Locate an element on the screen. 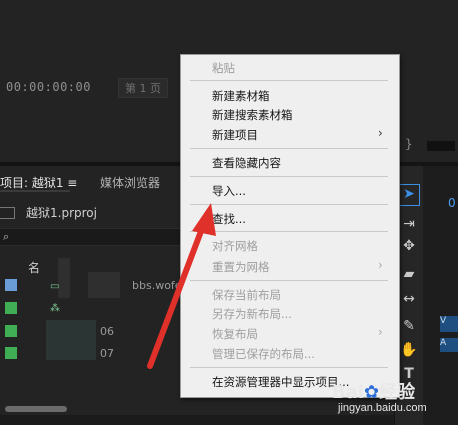 Image resolution: width=458 pixels, height=425 pixels. monitor-control-block is located at coordinates (441, 146).